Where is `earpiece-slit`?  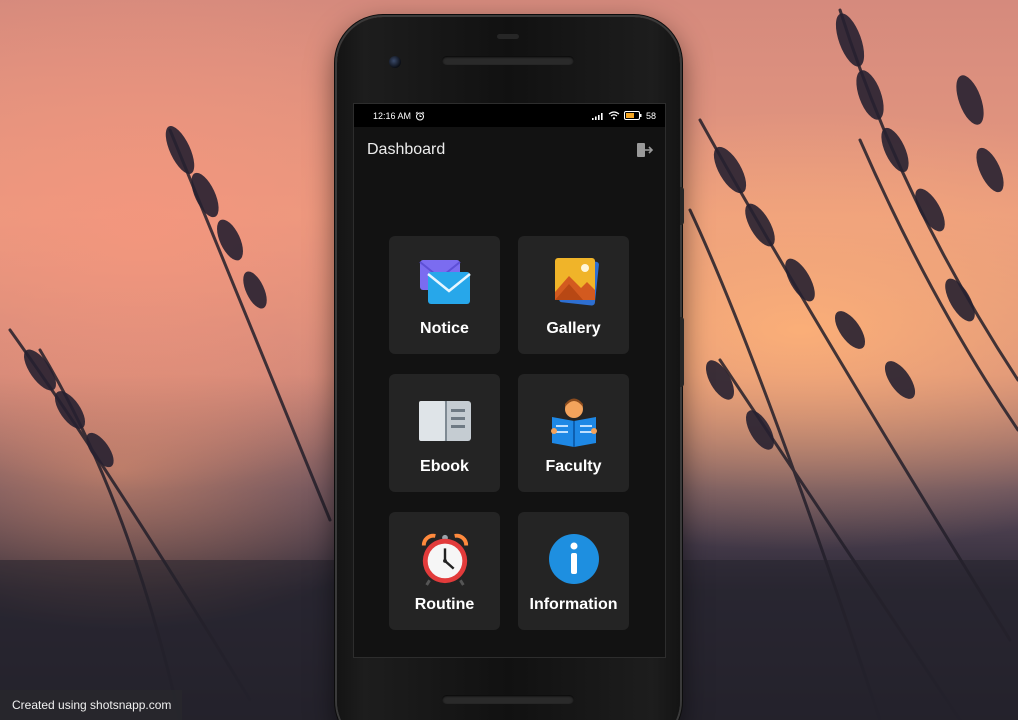
earpiece-slit is located at coordinates (508, 36).